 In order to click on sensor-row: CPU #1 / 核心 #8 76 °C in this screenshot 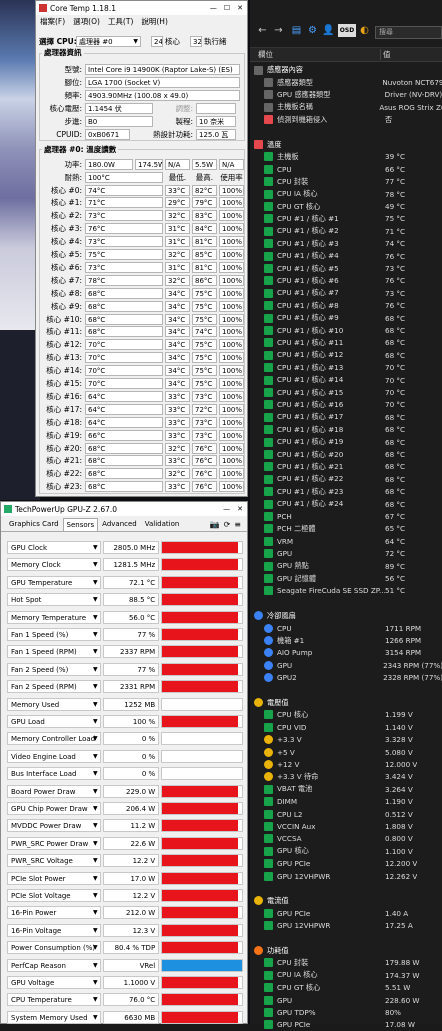, I will do `click(346, 306)`.